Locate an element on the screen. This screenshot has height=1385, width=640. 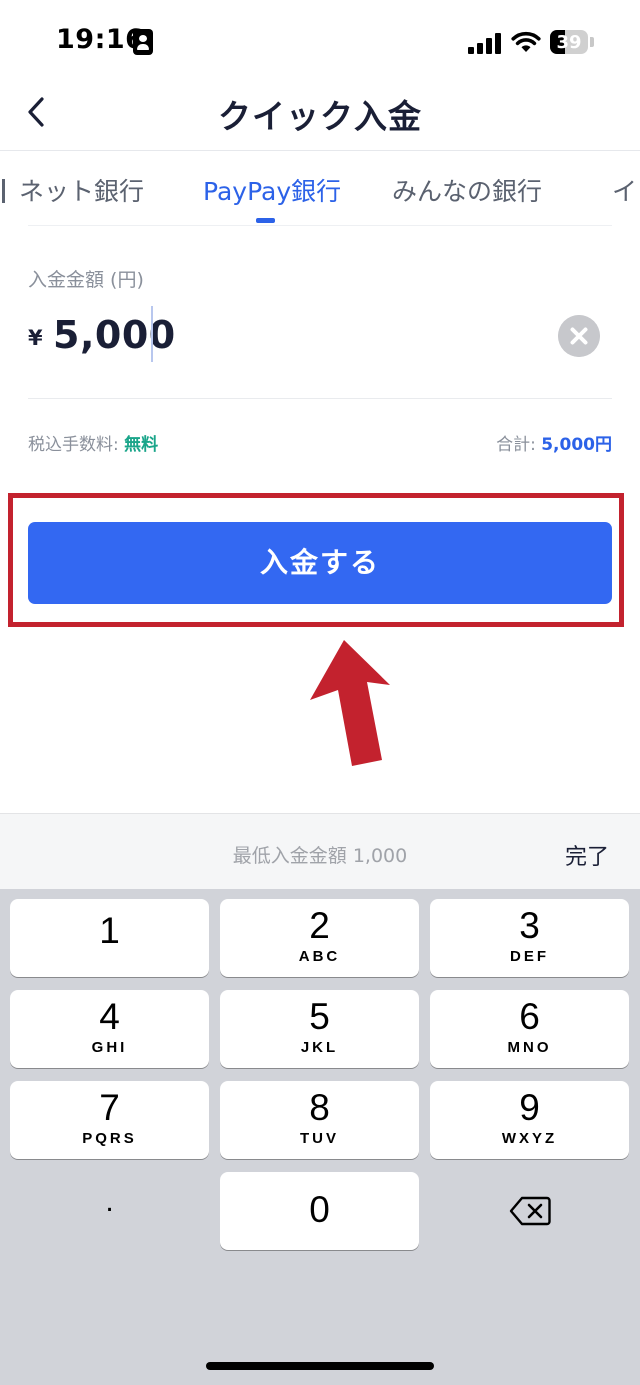
key-number: 4 is located at coordinates (109, 1016).